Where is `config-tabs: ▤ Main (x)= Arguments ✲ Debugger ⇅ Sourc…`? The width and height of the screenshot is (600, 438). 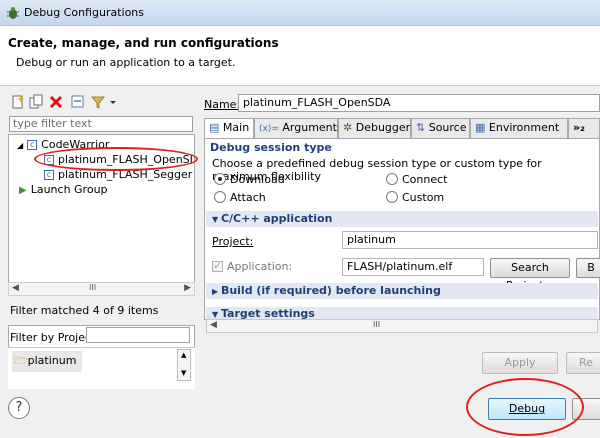
config-tabs: ▤ Main (x)= Arguments ✲ Debugger ⇅ Sourc… is located at coordinates (402, 128).